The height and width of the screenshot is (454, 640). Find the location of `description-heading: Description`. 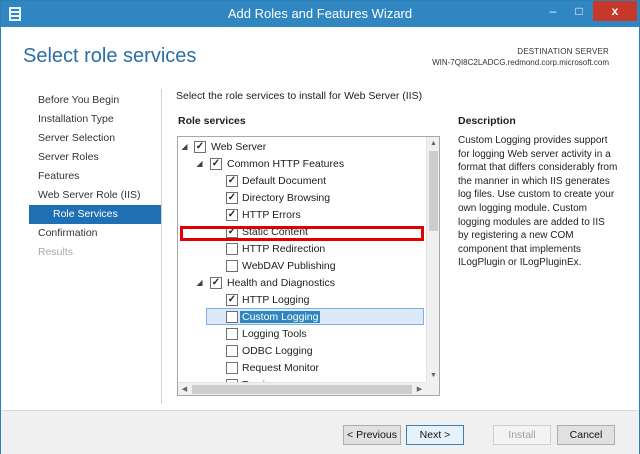

description-heading: Description is located at coordinates (487, 121).